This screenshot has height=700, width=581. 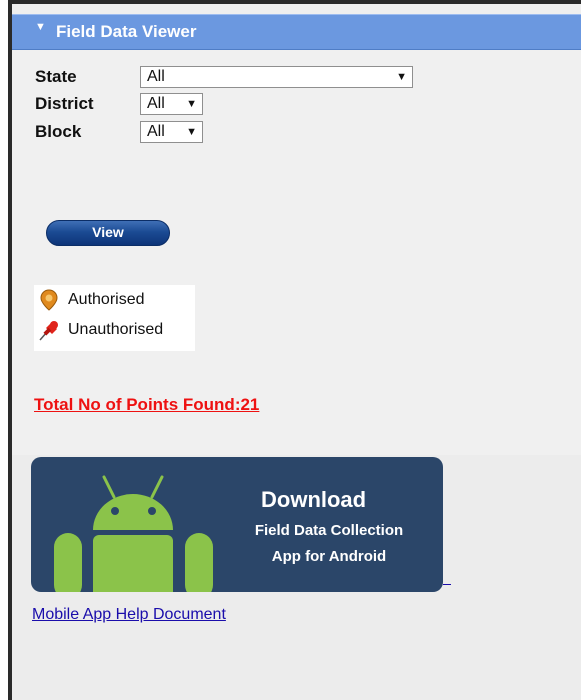 What do you see at coordinates (58, 131) in the screenshot?
I see `block-label: Block` at bounding box center [58, 131].